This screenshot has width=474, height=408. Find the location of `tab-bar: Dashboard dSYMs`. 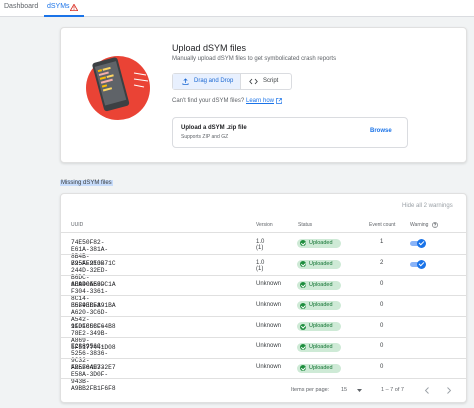

tab-bar: Dashboard dSYMs is located at coordinates (237, 8).